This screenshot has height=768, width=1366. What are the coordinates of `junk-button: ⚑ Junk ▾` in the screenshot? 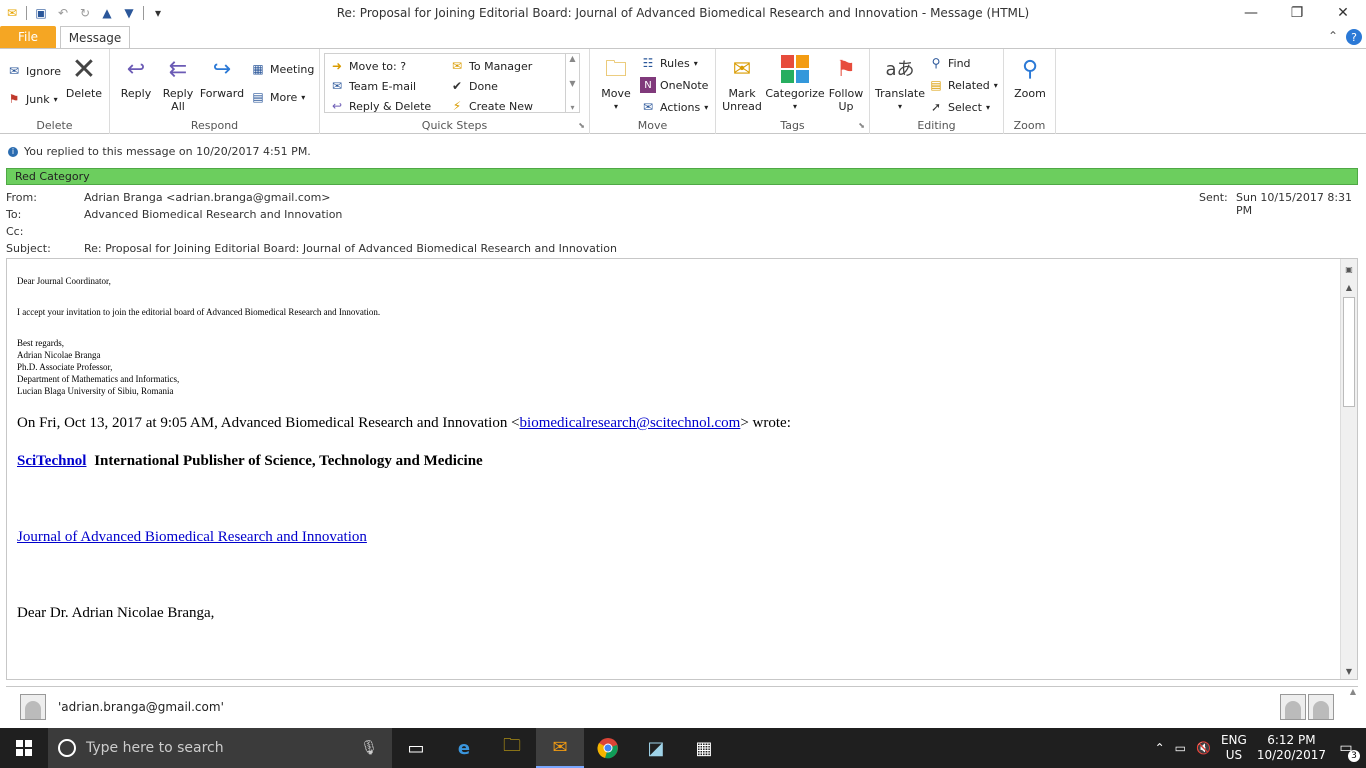 It's located at (33, 99).